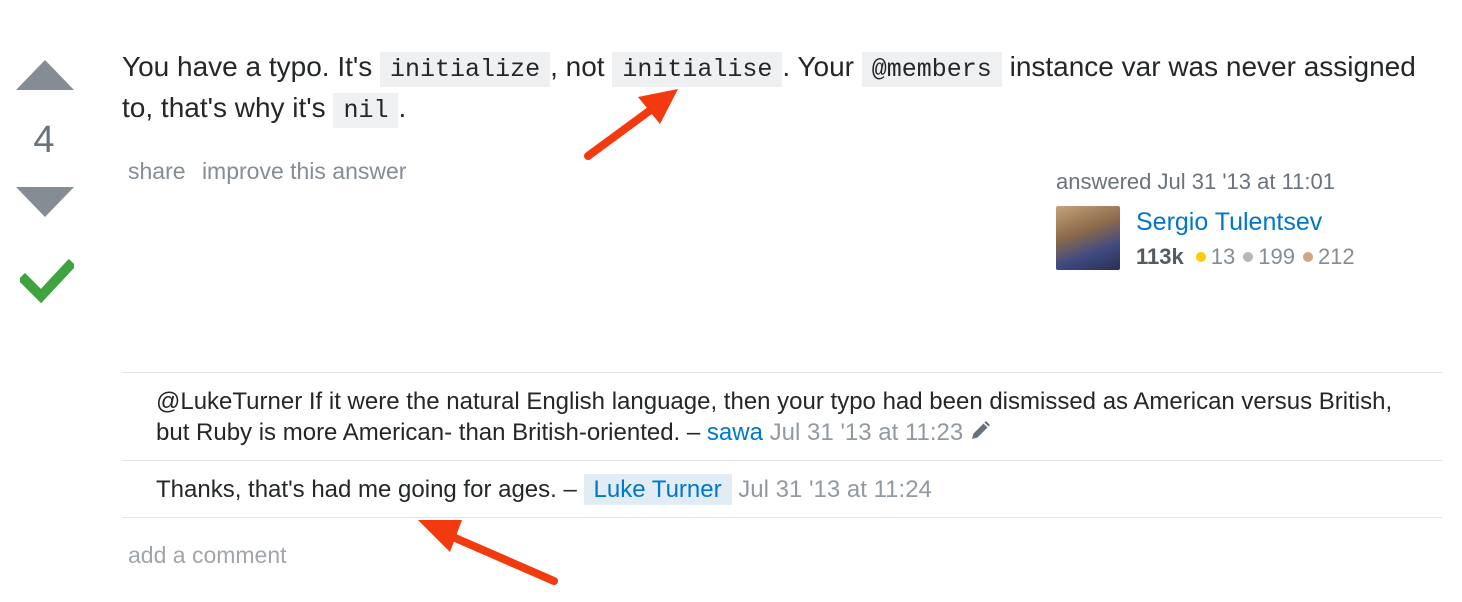 This screenshot has width=1462, height=602. Describe the element at coordinates (1160, 256) in the screenshot. I see `reputation-score: 113k` at that location.